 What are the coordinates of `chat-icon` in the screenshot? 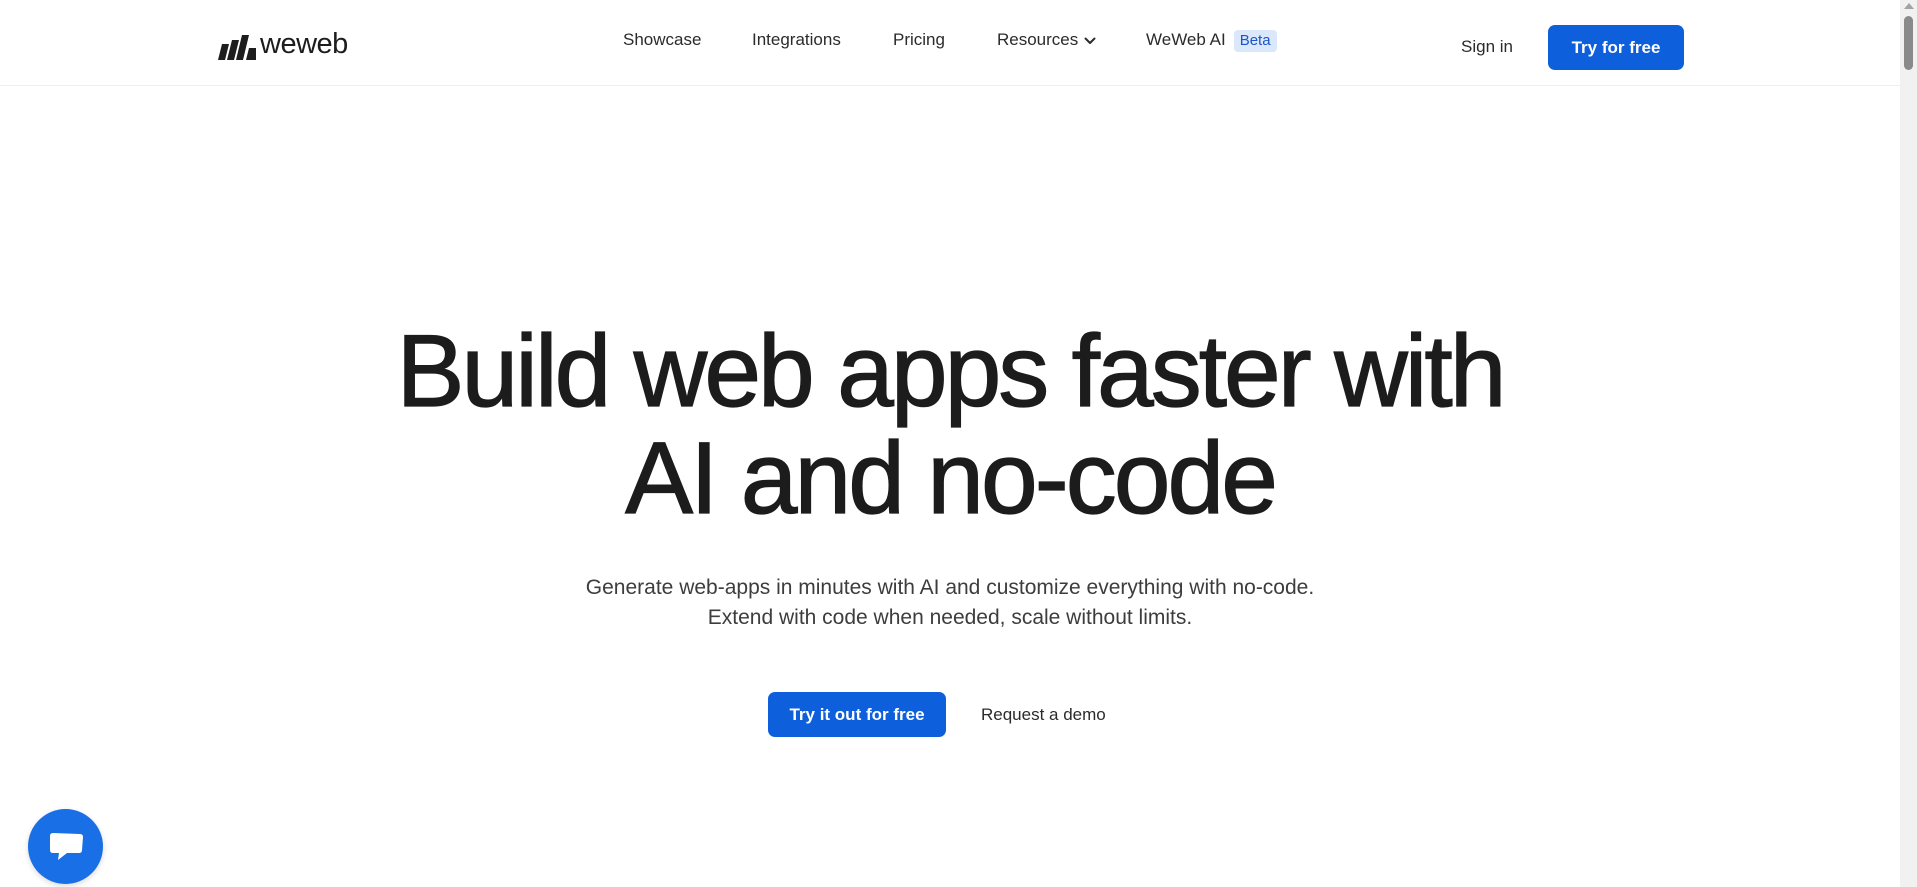 It's located at (66, 846).